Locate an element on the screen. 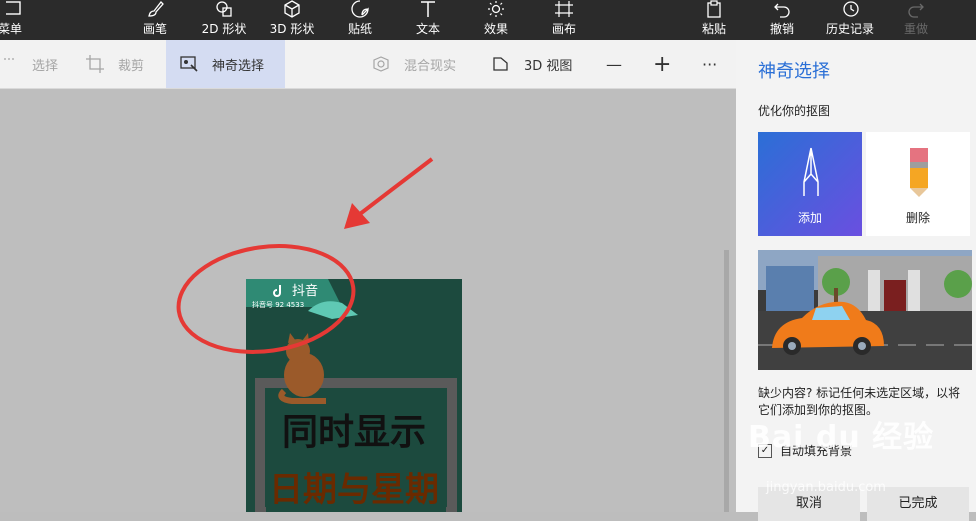 The image size is (976, 521). annotation-overlay is located at coordinates (305, 255).